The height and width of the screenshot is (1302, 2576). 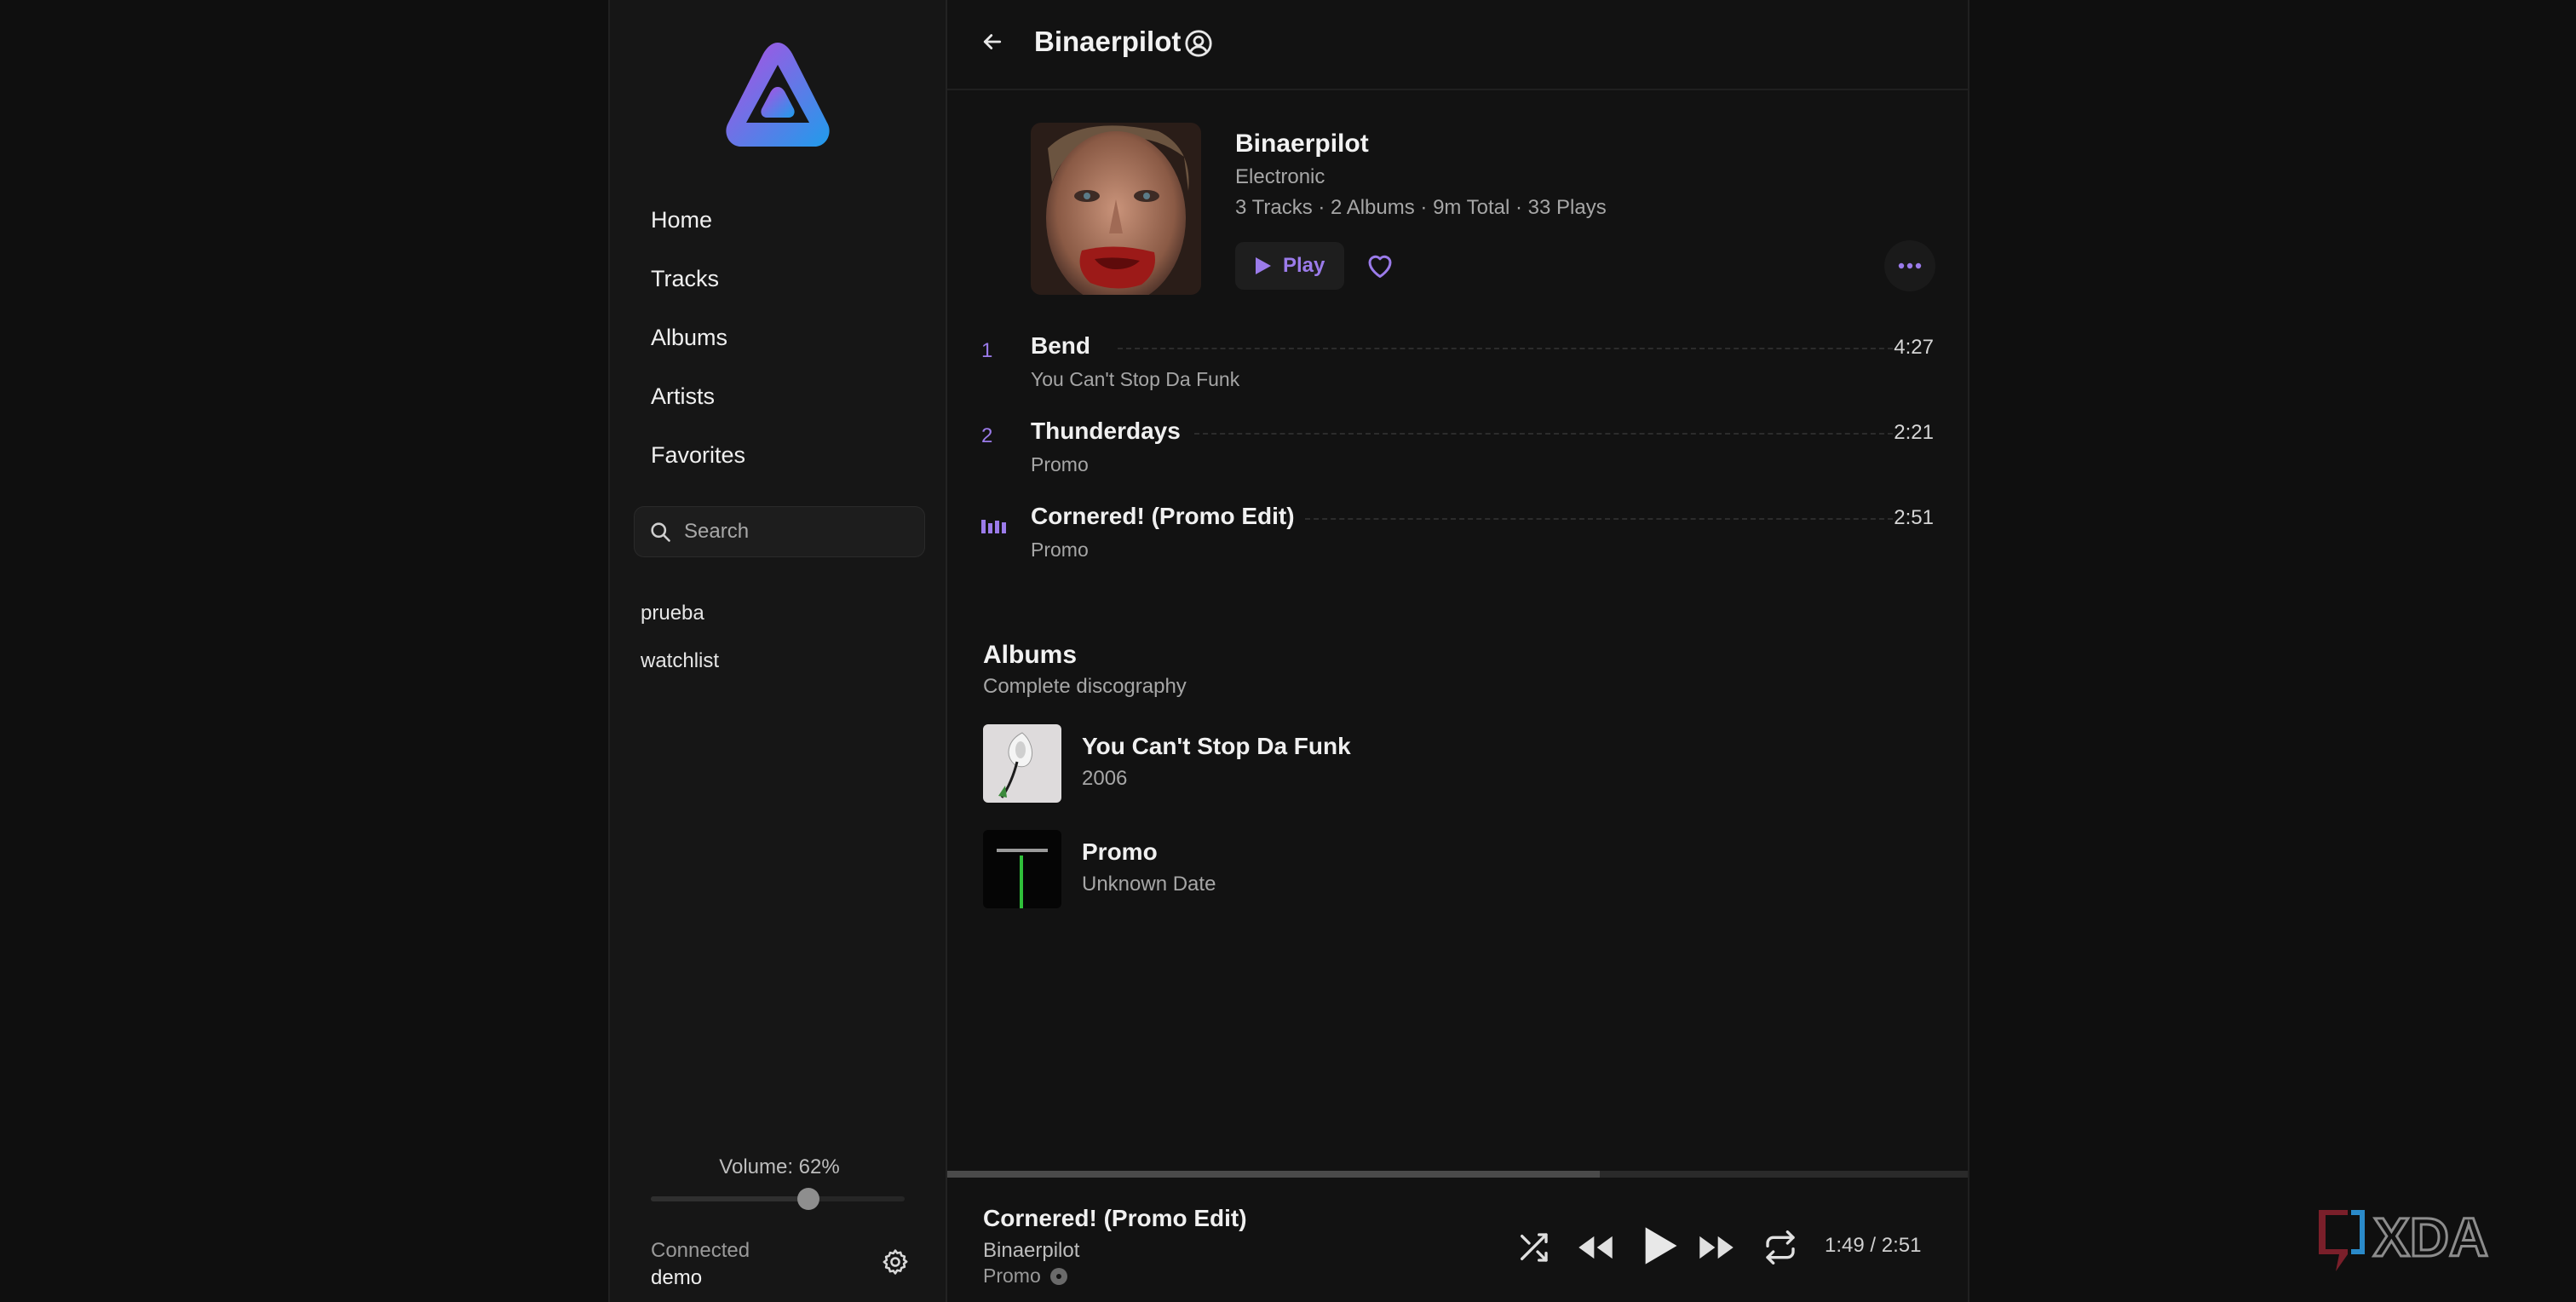 I want to click on more-horizontal-icon, so click(x=1910, y=265).